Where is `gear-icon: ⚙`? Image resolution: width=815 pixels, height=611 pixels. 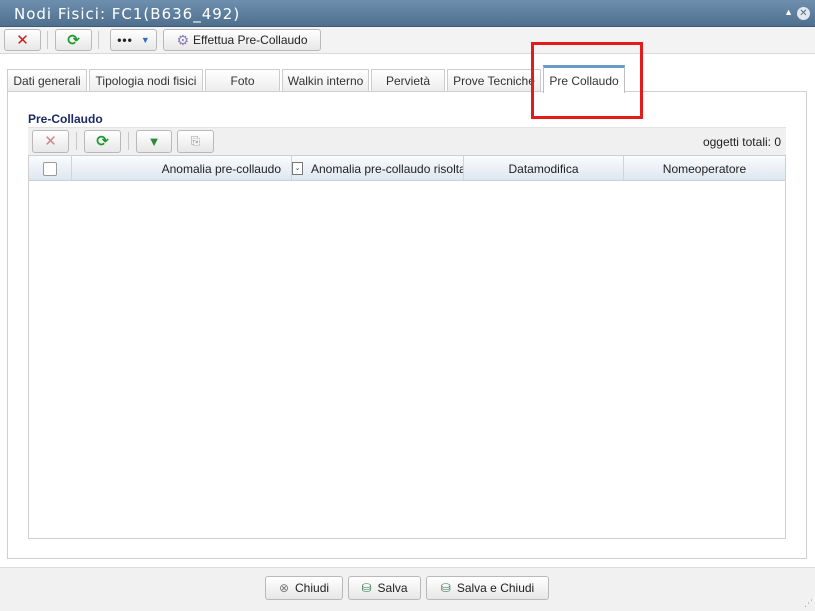
gear-icon: ⚙ is located at coordinates (183, 39).